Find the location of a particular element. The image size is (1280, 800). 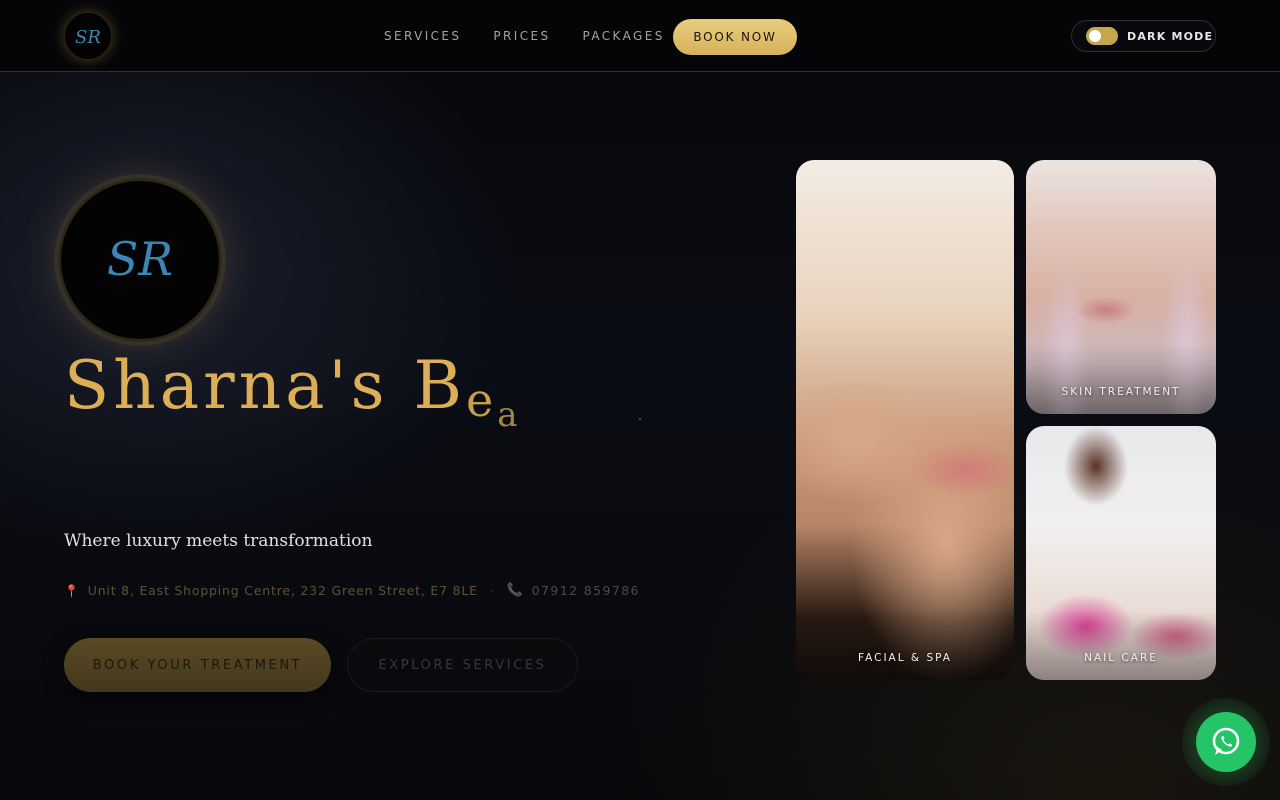

gallery-card-skin-treatment: SKIN TREATMENT is located at coordinates (1121, 287).